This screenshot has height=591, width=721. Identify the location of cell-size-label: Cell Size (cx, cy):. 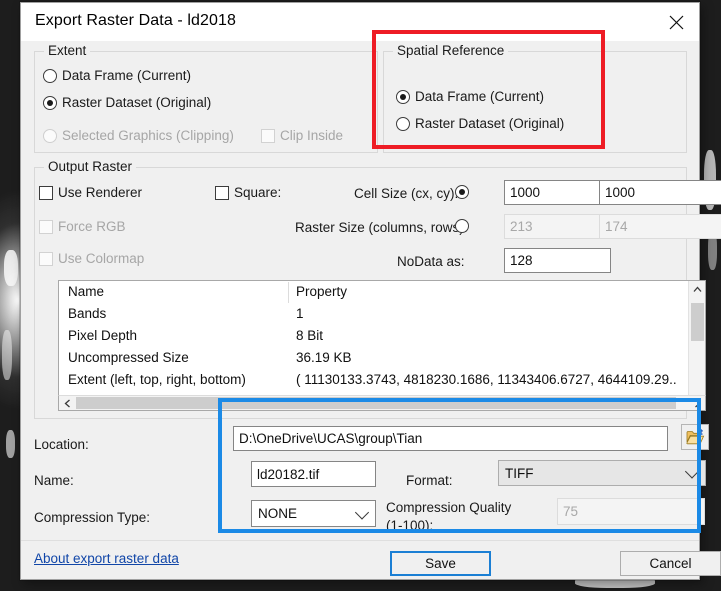
(406, 193).